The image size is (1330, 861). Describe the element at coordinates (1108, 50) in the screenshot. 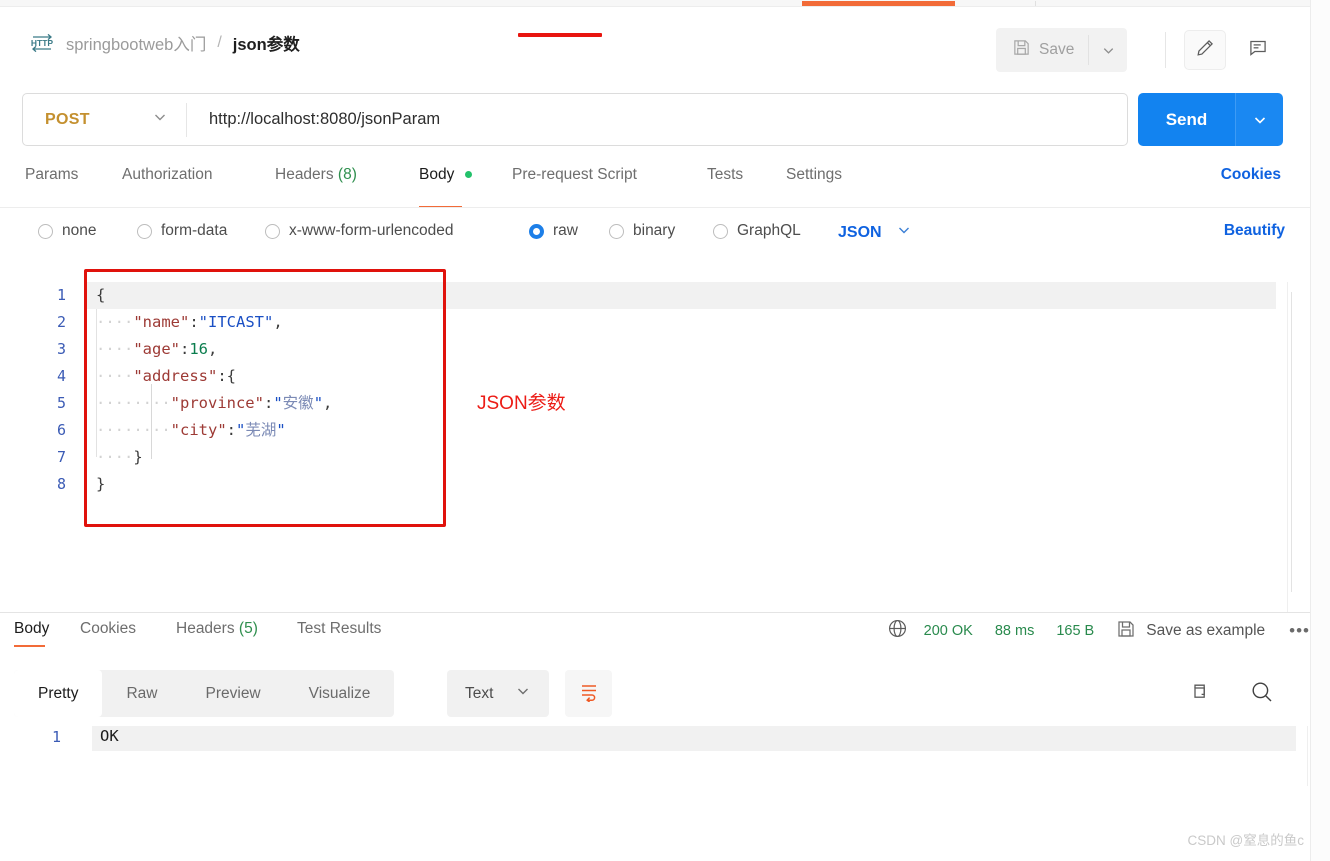

I see `save-options-chevron-down-icon` at that location.